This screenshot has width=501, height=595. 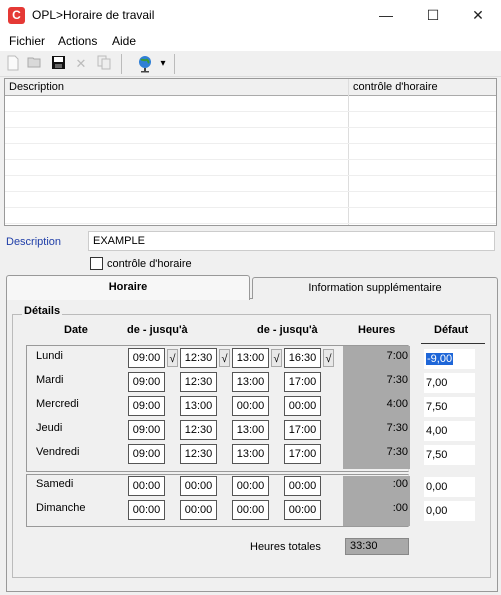 I want to click on minimize-button: —, so click(x=386, y=15).